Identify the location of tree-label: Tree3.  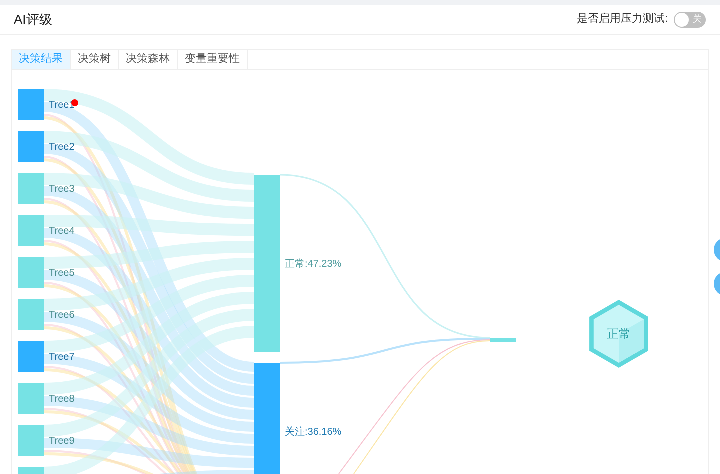
(62, 189).